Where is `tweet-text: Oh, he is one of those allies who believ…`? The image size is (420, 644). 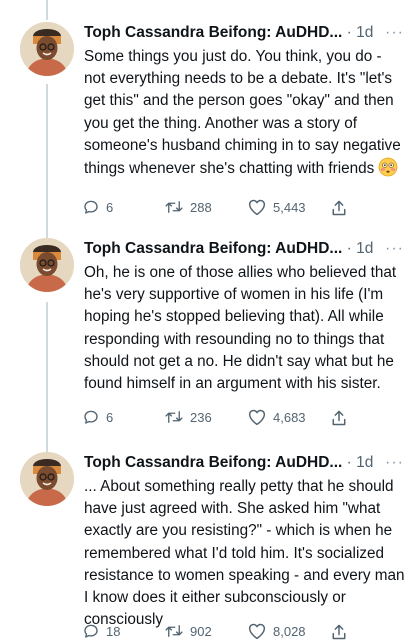 tweet-text: Oh, he is one of those allies who believ… is located at coordinates (240, 328).